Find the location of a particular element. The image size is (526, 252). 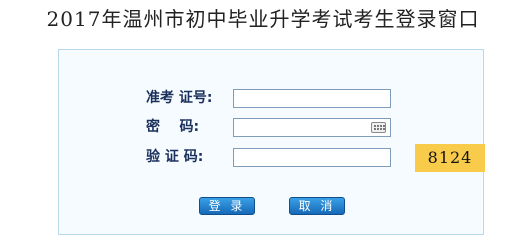

exam-number-label: 准考 证号: is located at coordinates (179, 98).